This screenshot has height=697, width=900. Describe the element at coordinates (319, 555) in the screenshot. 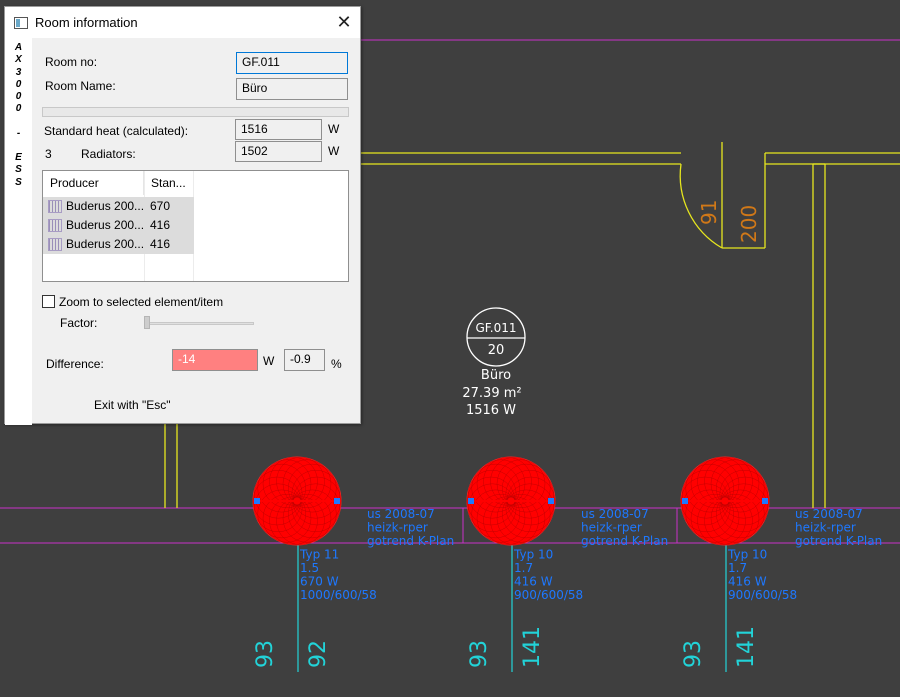

I see `radiator-label-line: Typ 11` at that location.